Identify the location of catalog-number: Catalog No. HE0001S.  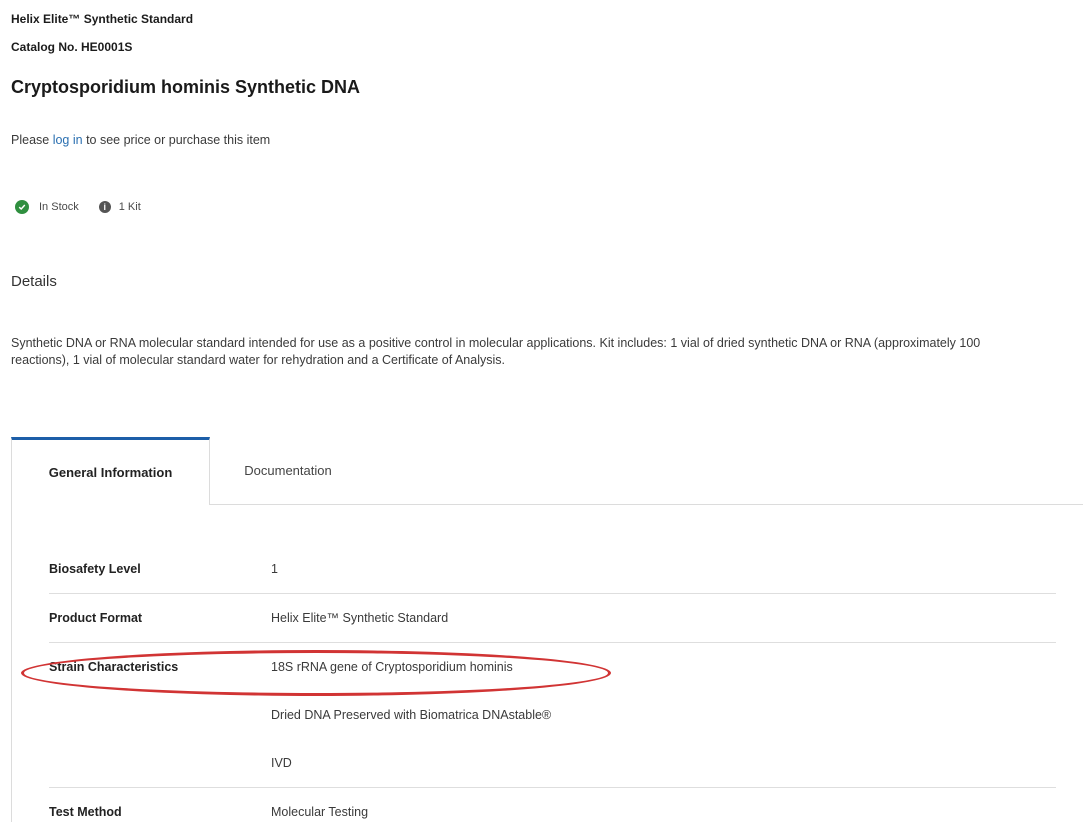
(72, 47).